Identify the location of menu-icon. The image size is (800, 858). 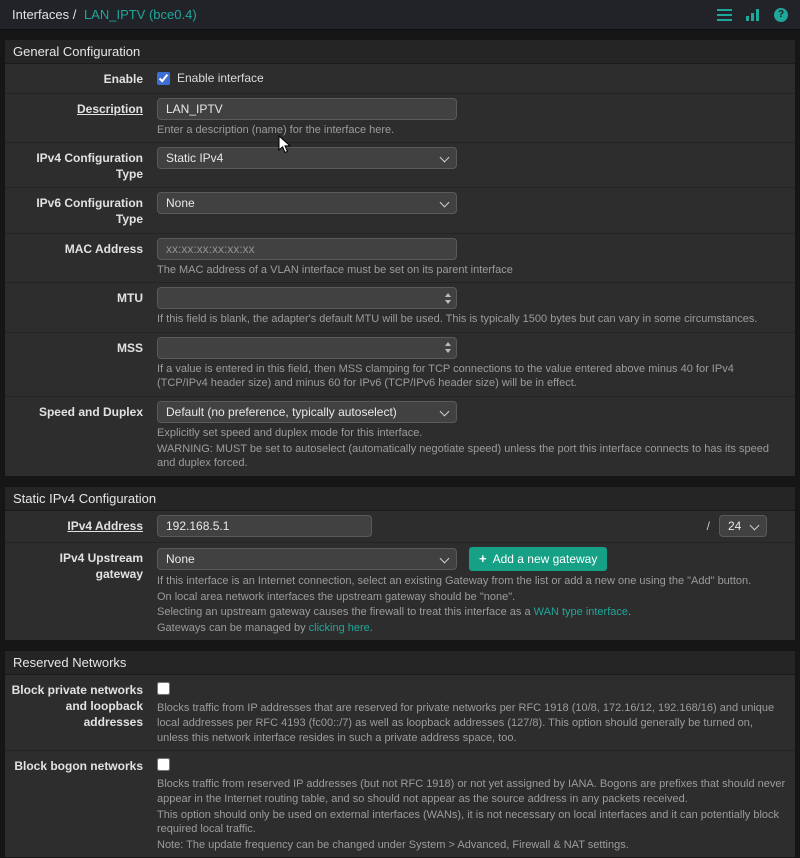
(724, 14).